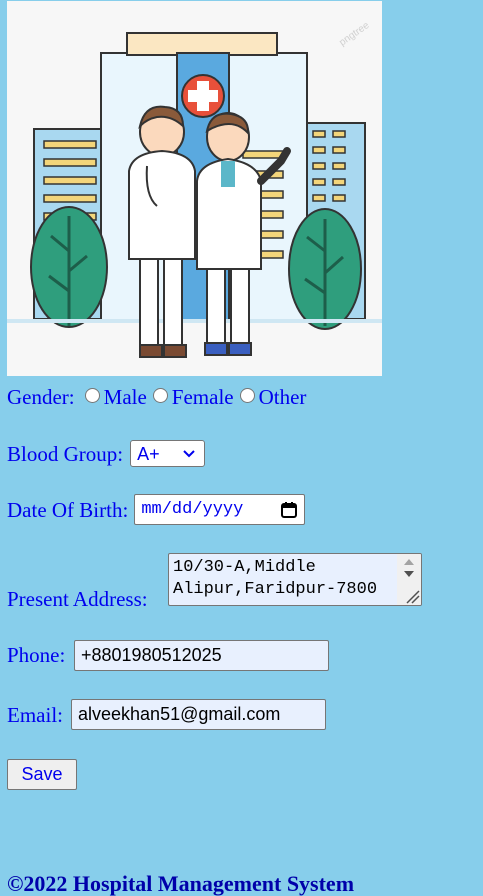  Describe the element at coordinates (244, 567) in the screenshot. I see `address-line-1: 10/30-A,Middle` at that location.